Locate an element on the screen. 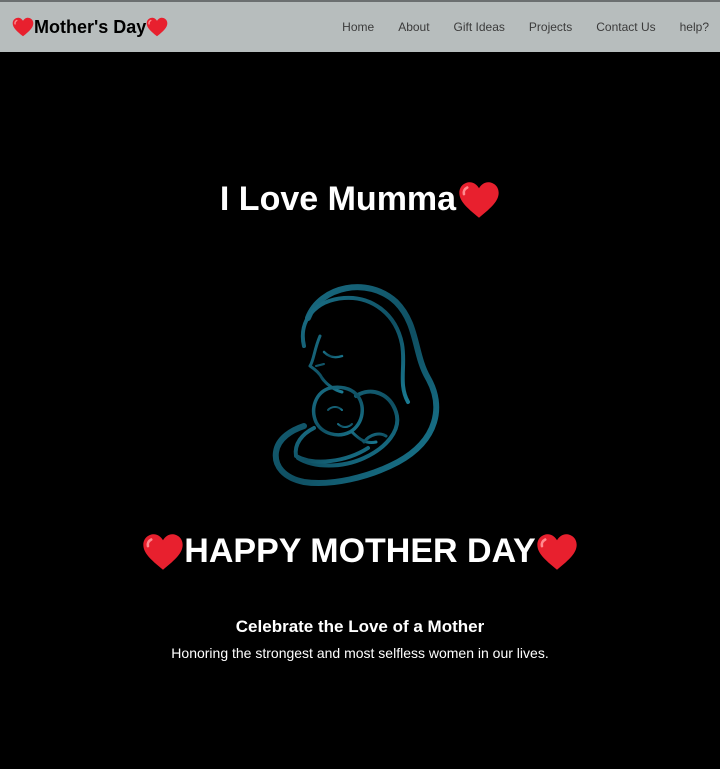  mother-and-child-illustration is located at coordinates (356, 385).